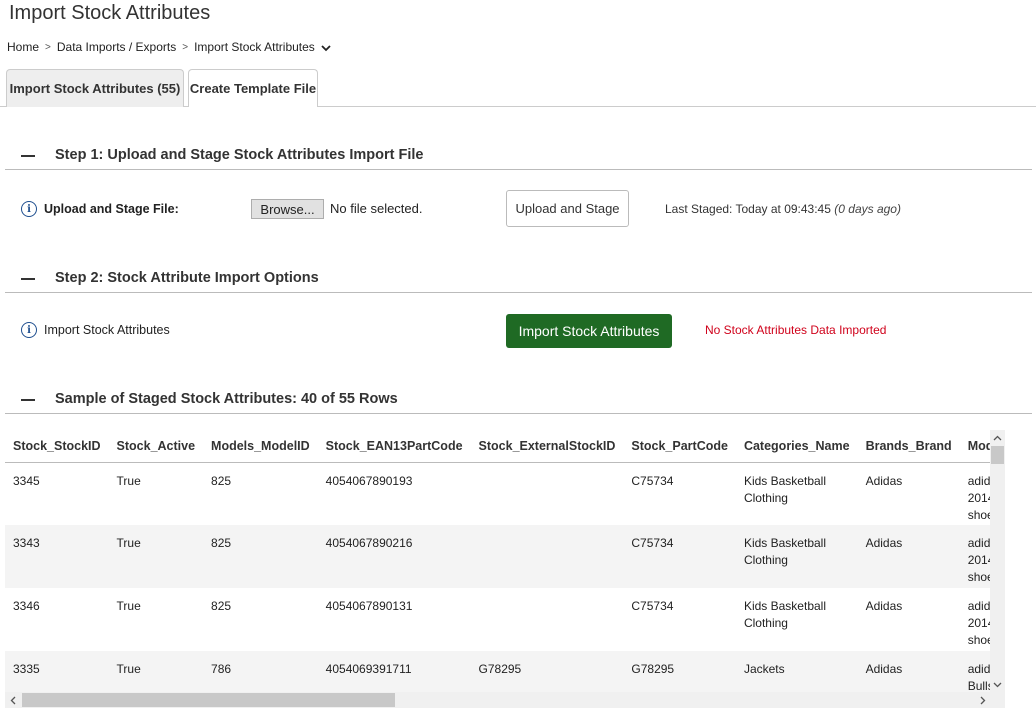 The width and height of the screenshot is (1036, 714). Describe the element at coordinates (95, 88) in the screenshot. I see `tab-import-stock-attributes: Import Stock Attributes (55)` at that location.